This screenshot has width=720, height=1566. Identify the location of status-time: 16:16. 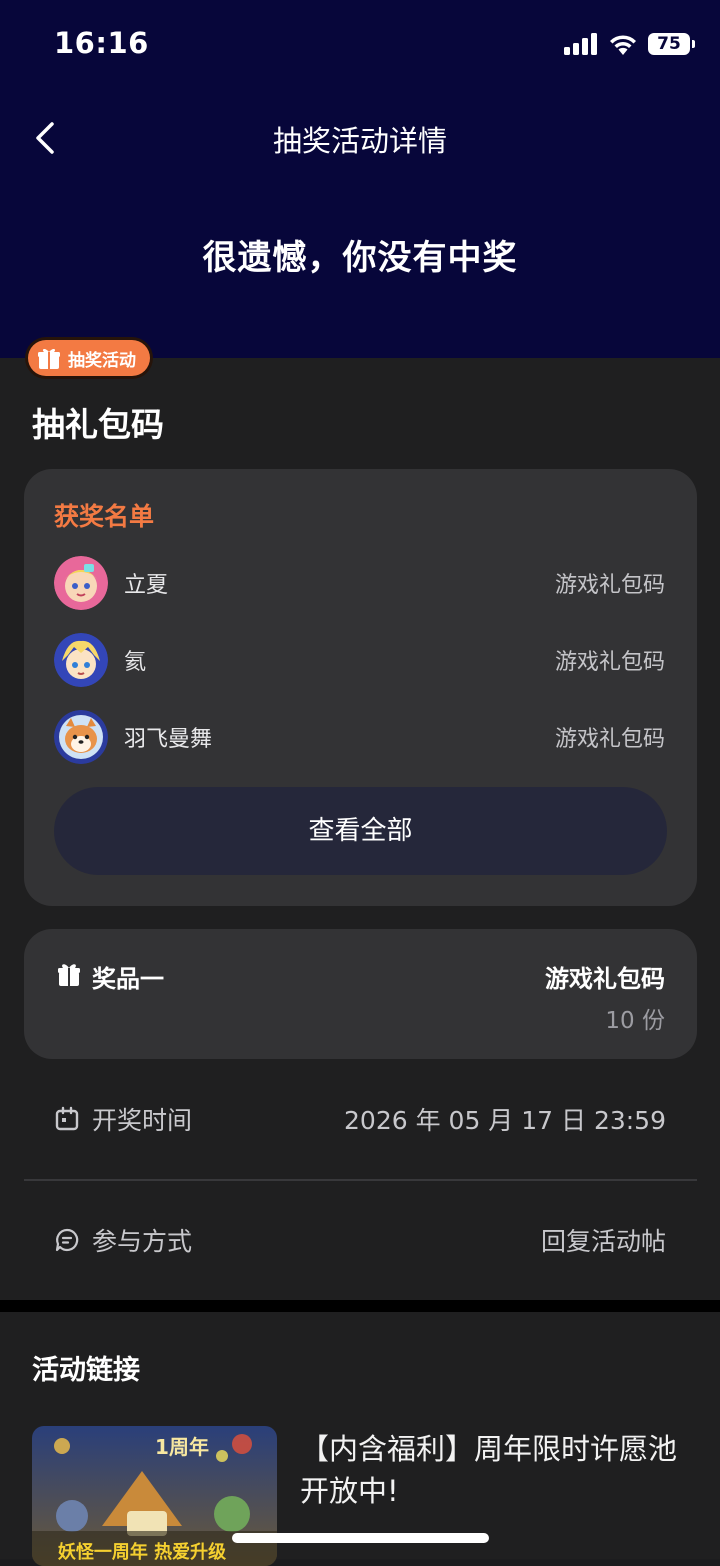
(101, 43).